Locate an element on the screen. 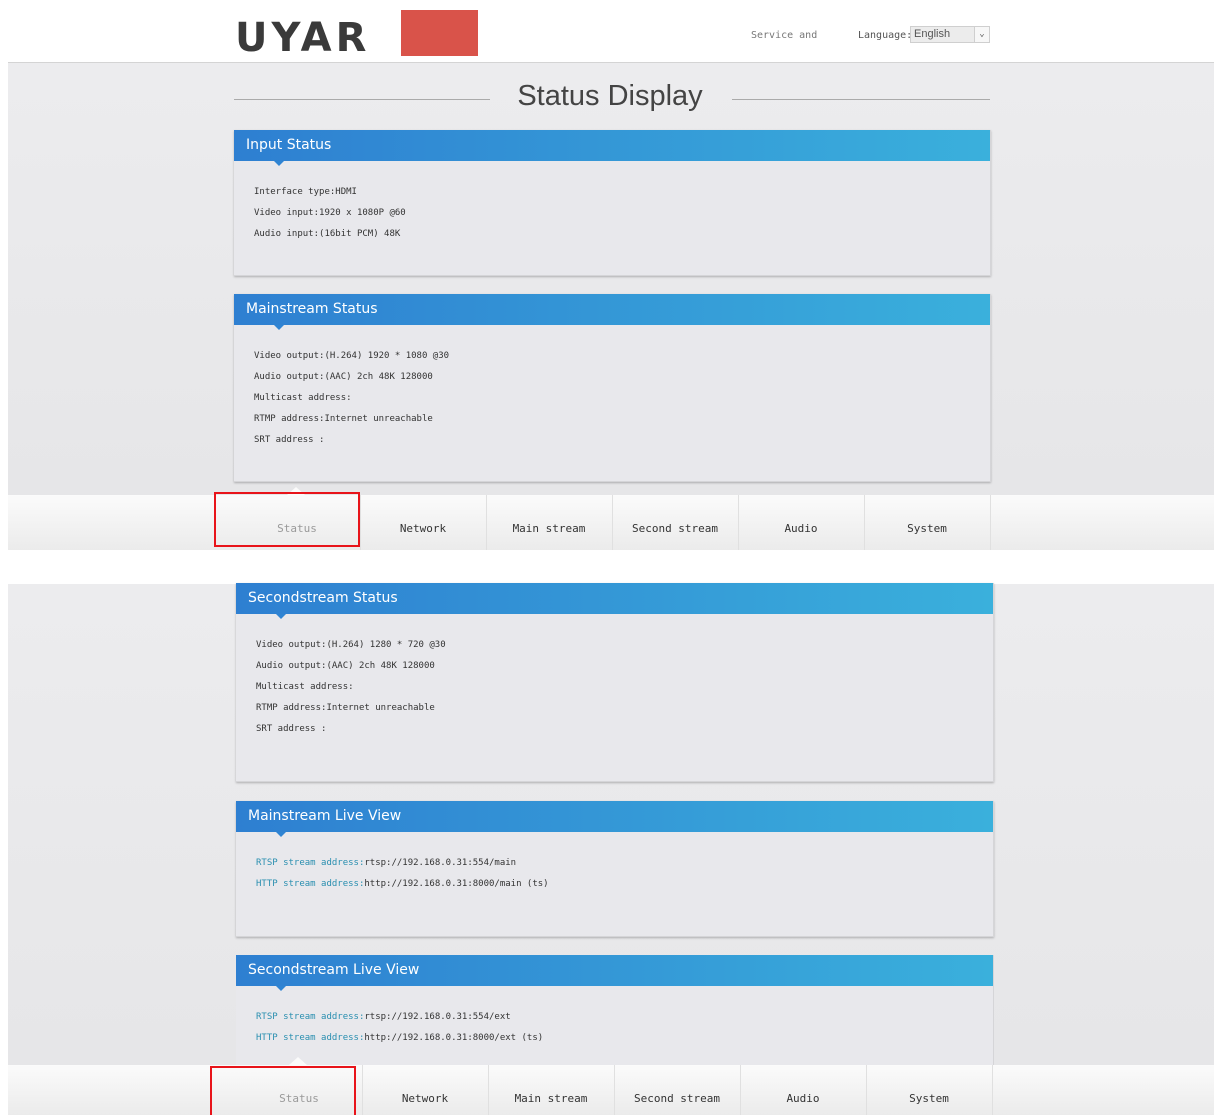 This screenshot has height=1115, width=1214. panel-title: Mainstream Live View is located at coordinates (614, 819).